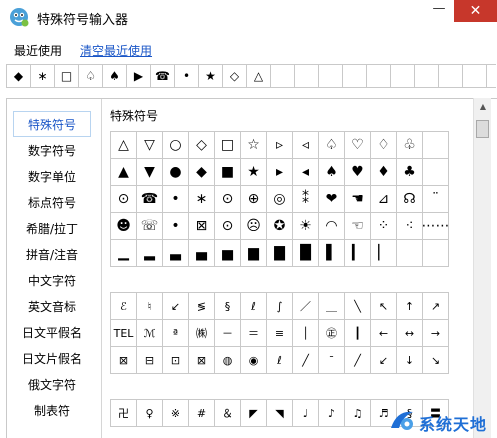 The height and width of the screenshot is (438, 497). What do you see at coordinates (358, 199) in the screenshot?
I see `symbol-cell: ☚` at bounding box center [358, 199].